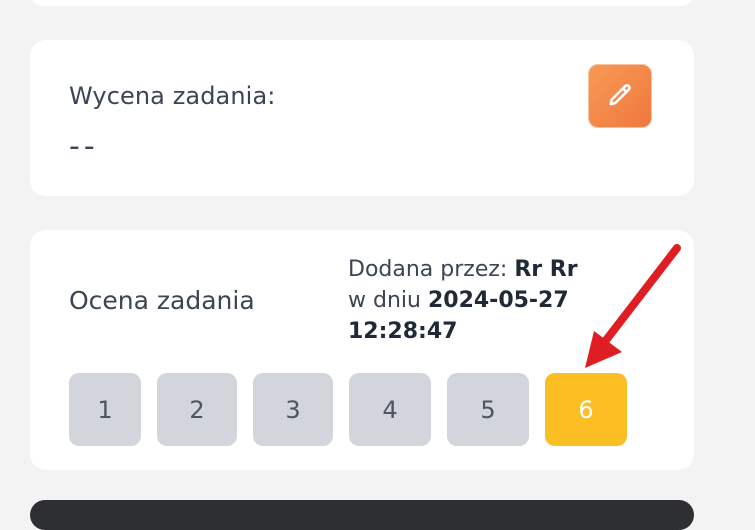 The image size is (755, 530). Describe the element at coordinates (84, 146) in the screenshot. I see `estimate-value: --` at that location.